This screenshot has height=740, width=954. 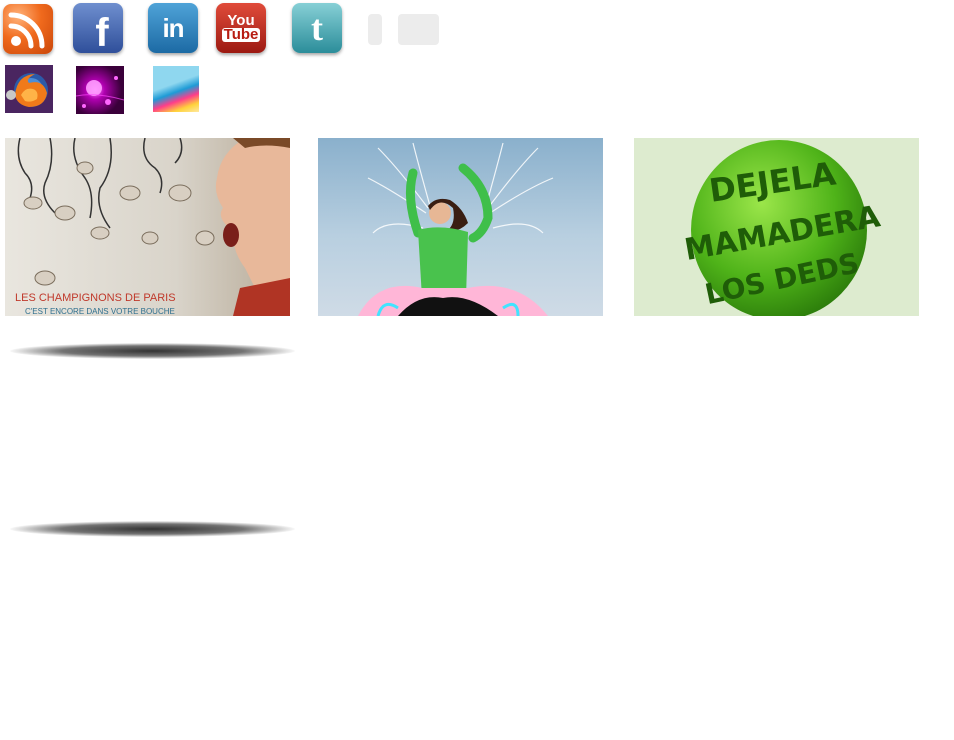 I want to click on rss-icon, so click(x=28, y=29).